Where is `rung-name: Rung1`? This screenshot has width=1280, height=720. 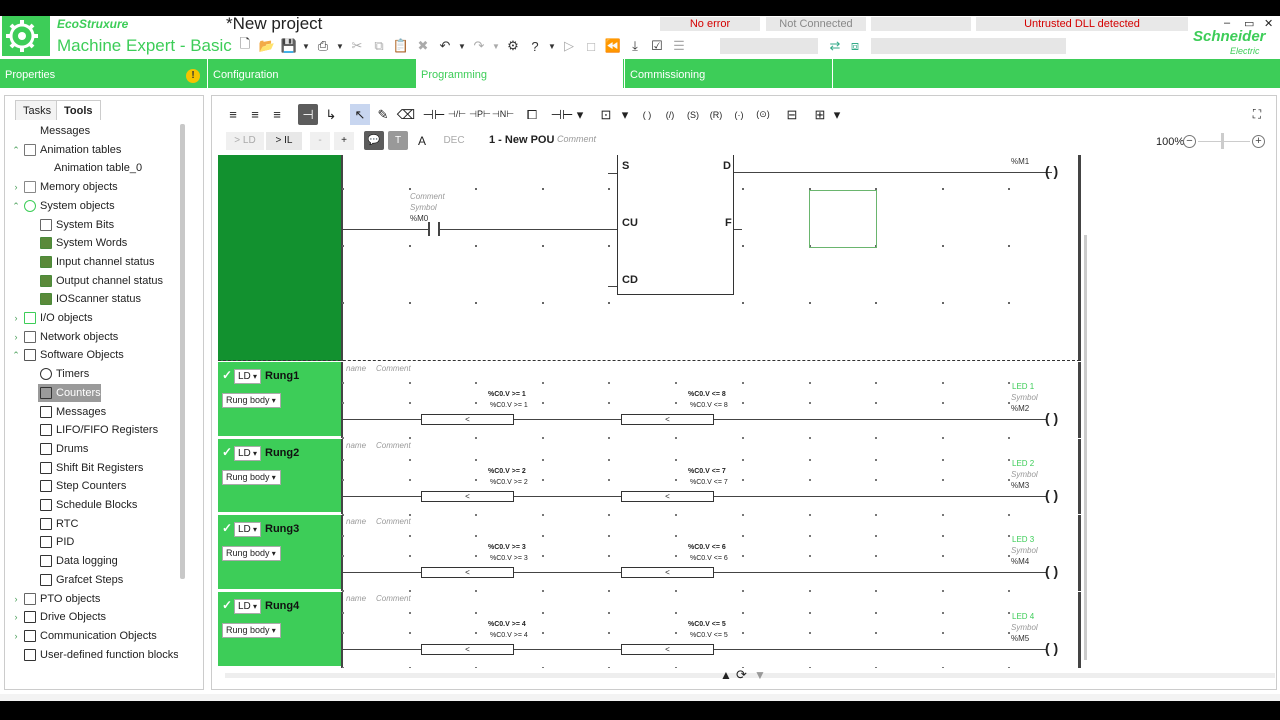
rung-name: Rung1 is located at coordinates (282, 376).